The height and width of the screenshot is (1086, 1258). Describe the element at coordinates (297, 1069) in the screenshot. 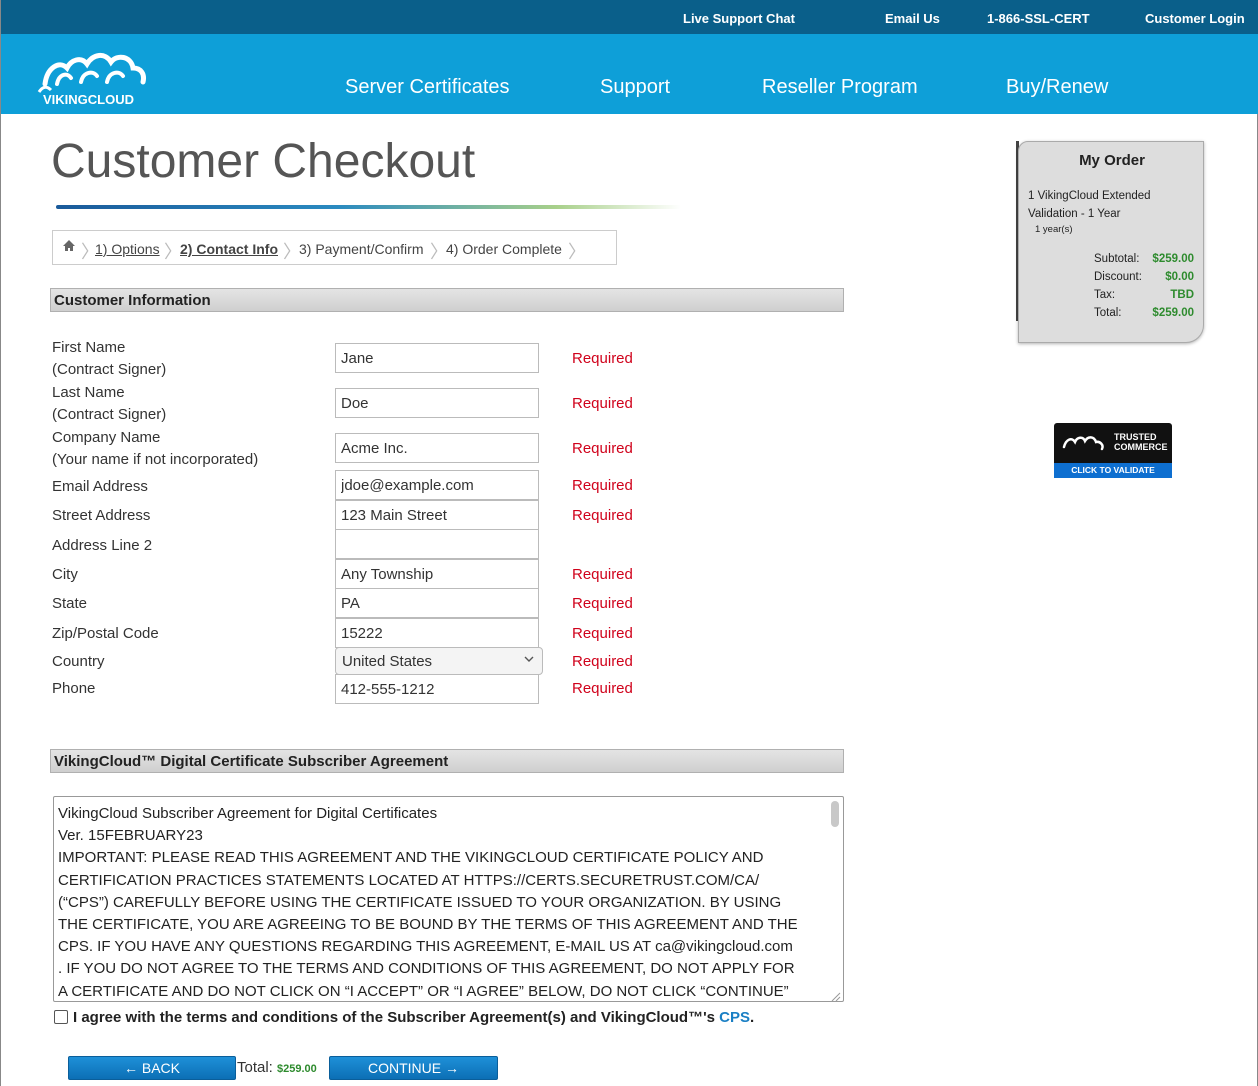

I see `footer-total-value: $259.00` at that location.